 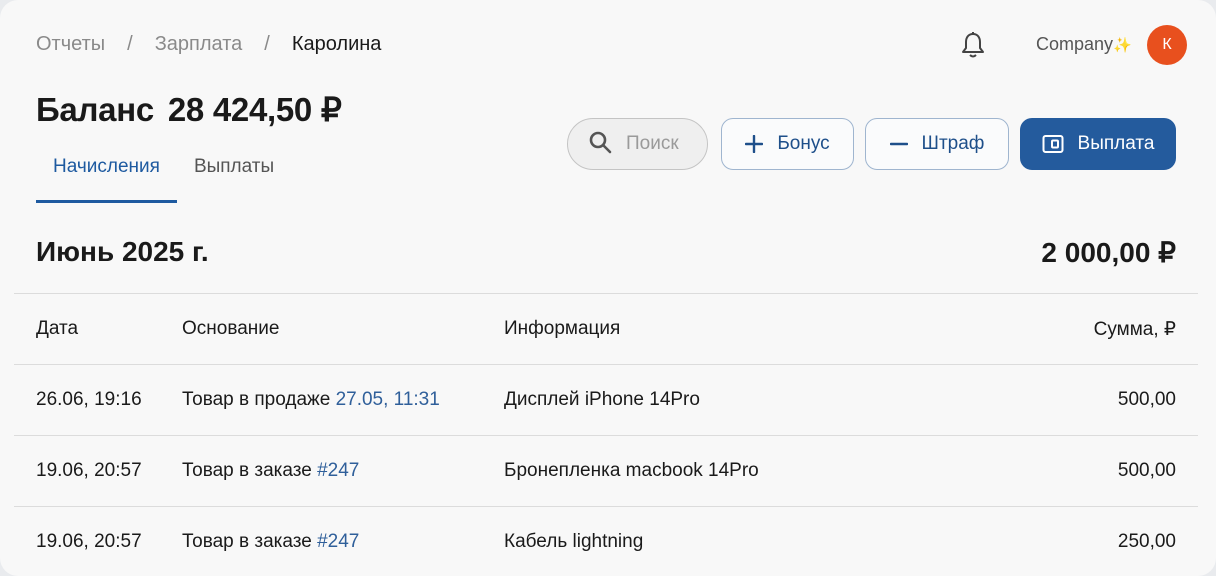 I want to click on month-title: Июнь 2025 г., so click(x=122, y=251).